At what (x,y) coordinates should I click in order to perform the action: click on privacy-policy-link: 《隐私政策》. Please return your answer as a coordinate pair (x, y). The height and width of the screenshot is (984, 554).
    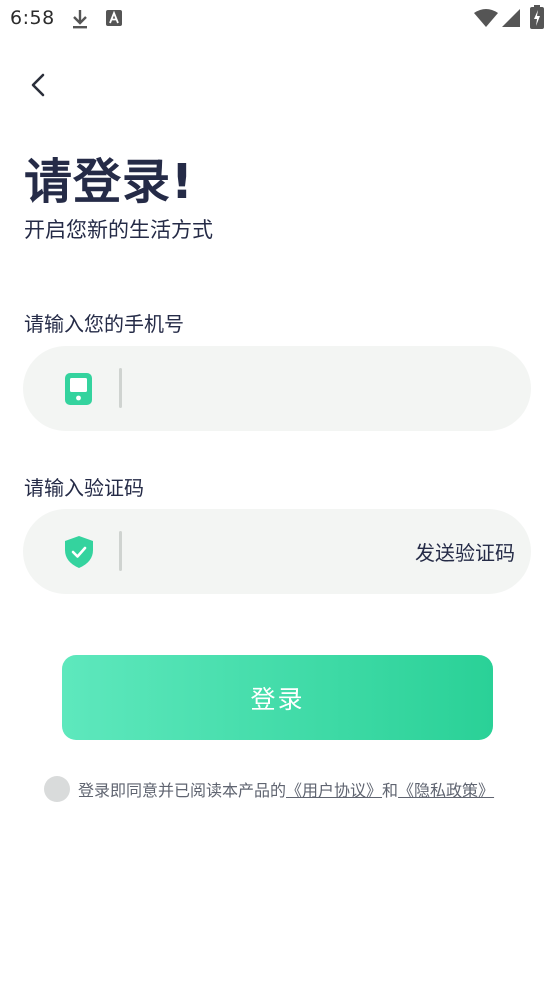
    Looking at the image, I should click on (446, 789).